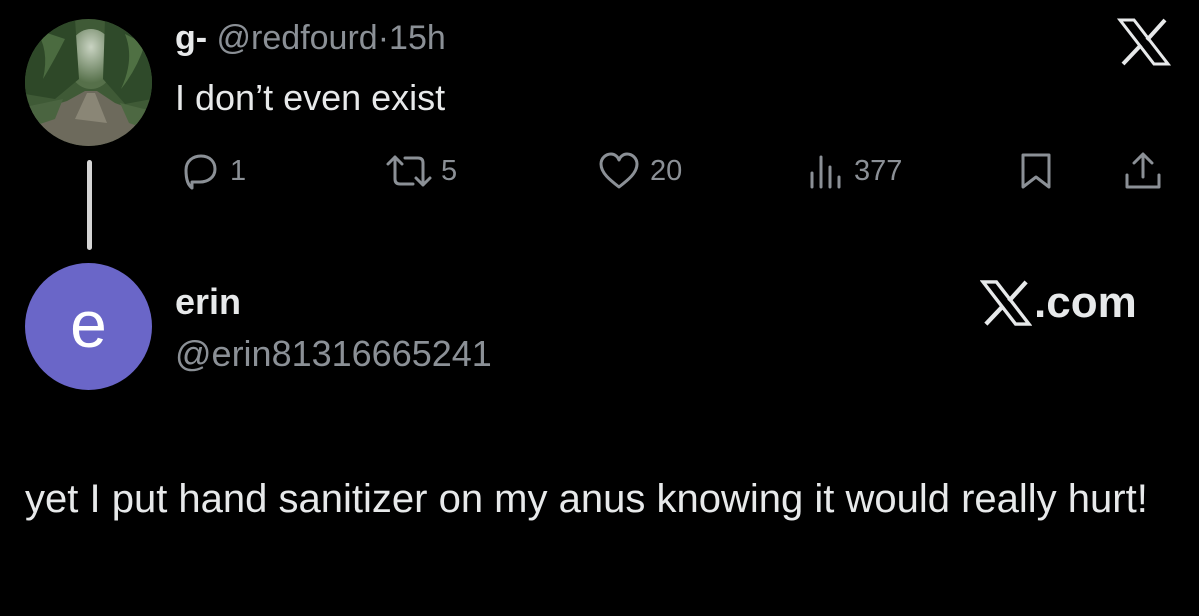 Image resolution: width=1199 pixels, height=616 pixels. I want to click on heart-icon, so click(619, 170).